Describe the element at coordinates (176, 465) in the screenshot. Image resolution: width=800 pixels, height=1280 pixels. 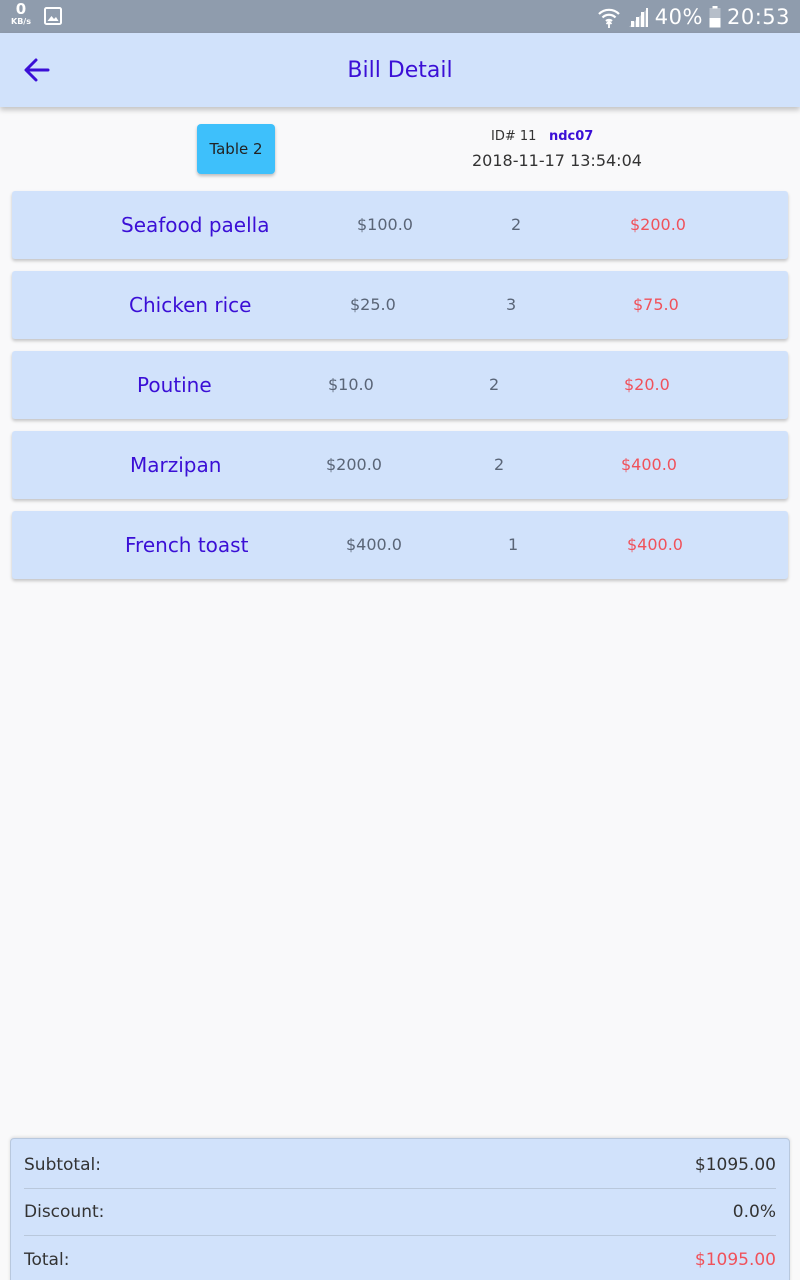
I see `item-name: Marzipan` at that location.